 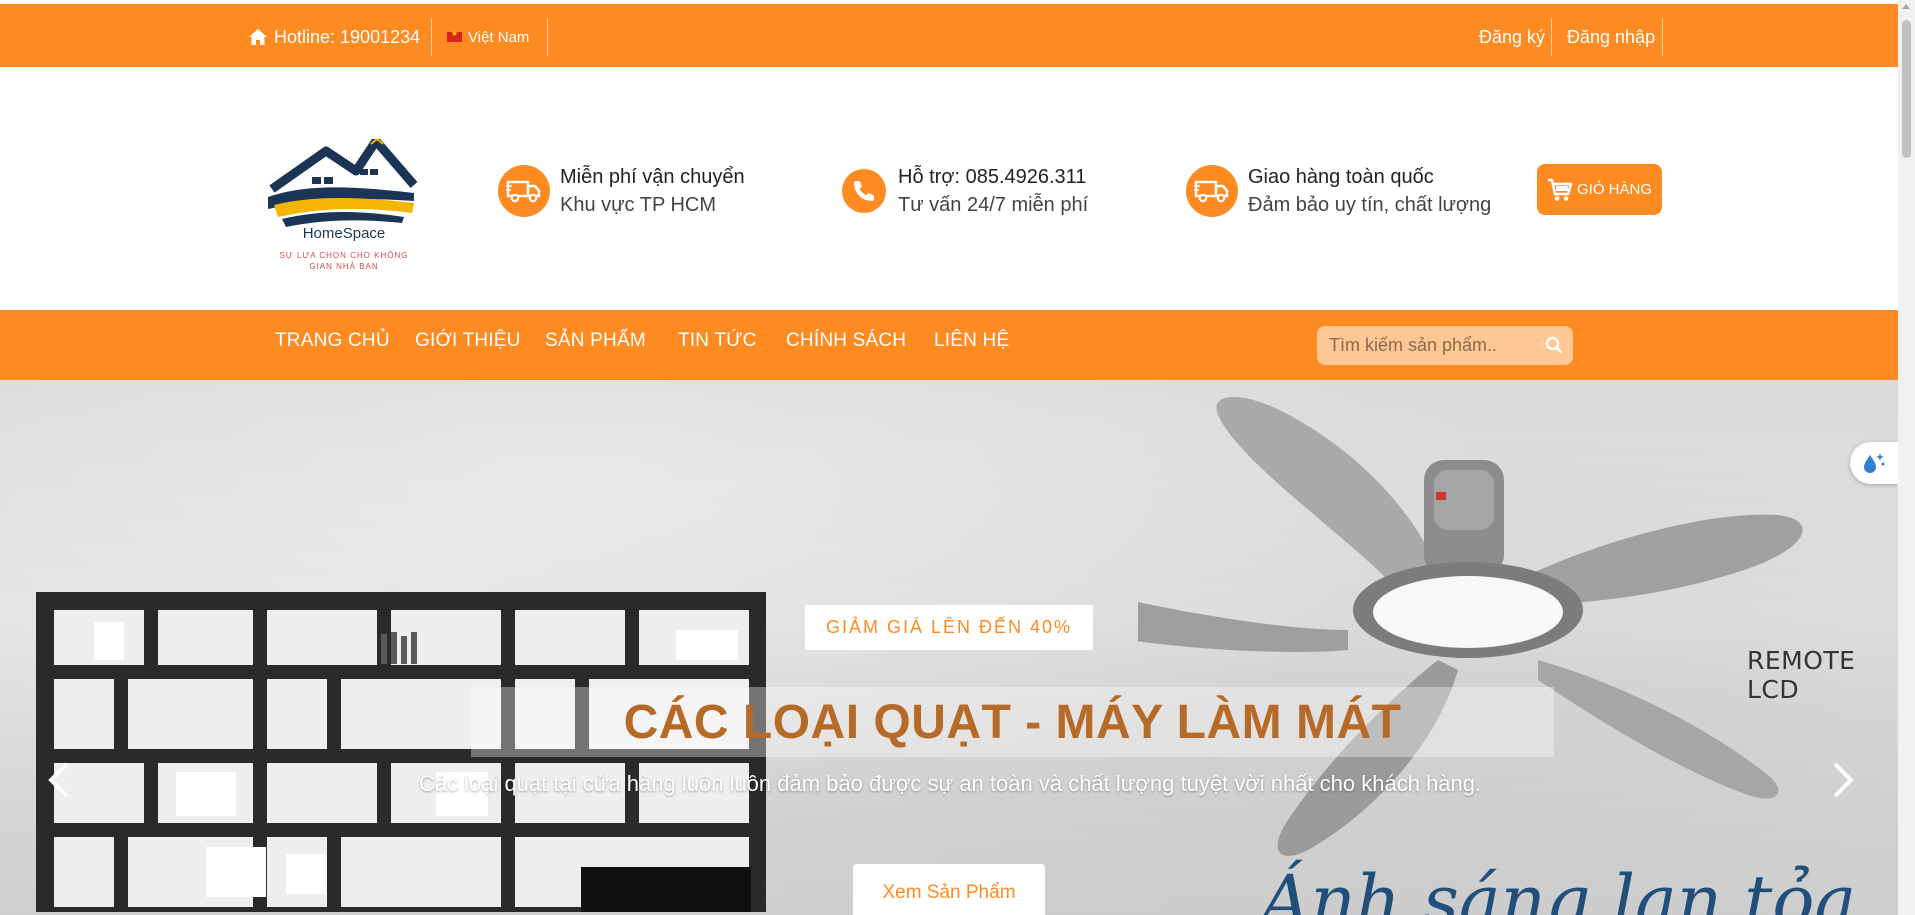 What do you see at coordinates (1801, 675) in the screenshot?
I see `image-text-remote: REMOTE LCD` at bounding box center [1801, 675].